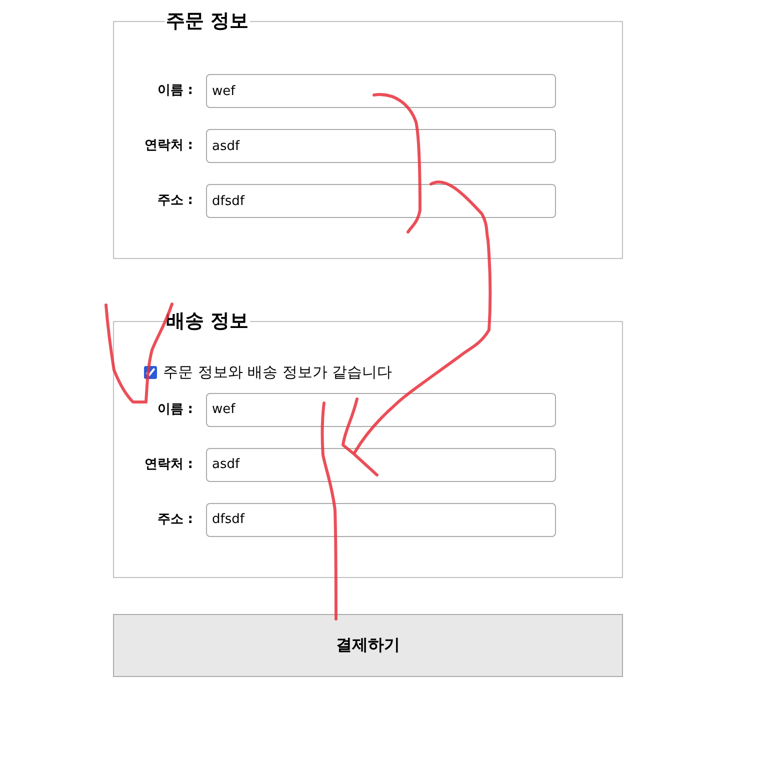  I want to click on same-info-checkbox, so click(150, 372).